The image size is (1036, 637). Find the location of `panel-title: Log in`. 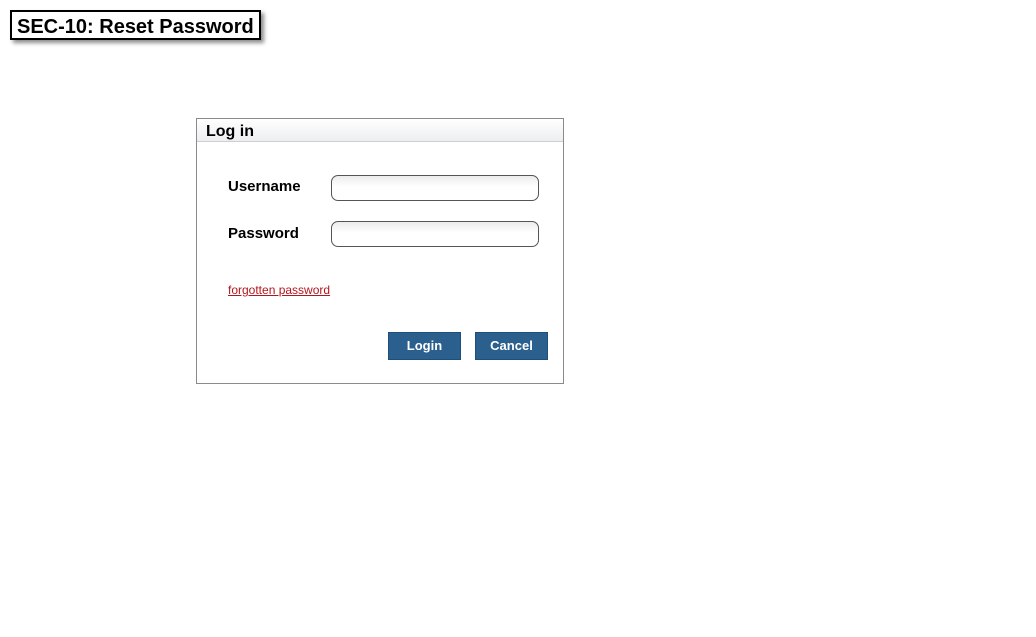

panel-title: Log in is located at coordinates (230, 131).